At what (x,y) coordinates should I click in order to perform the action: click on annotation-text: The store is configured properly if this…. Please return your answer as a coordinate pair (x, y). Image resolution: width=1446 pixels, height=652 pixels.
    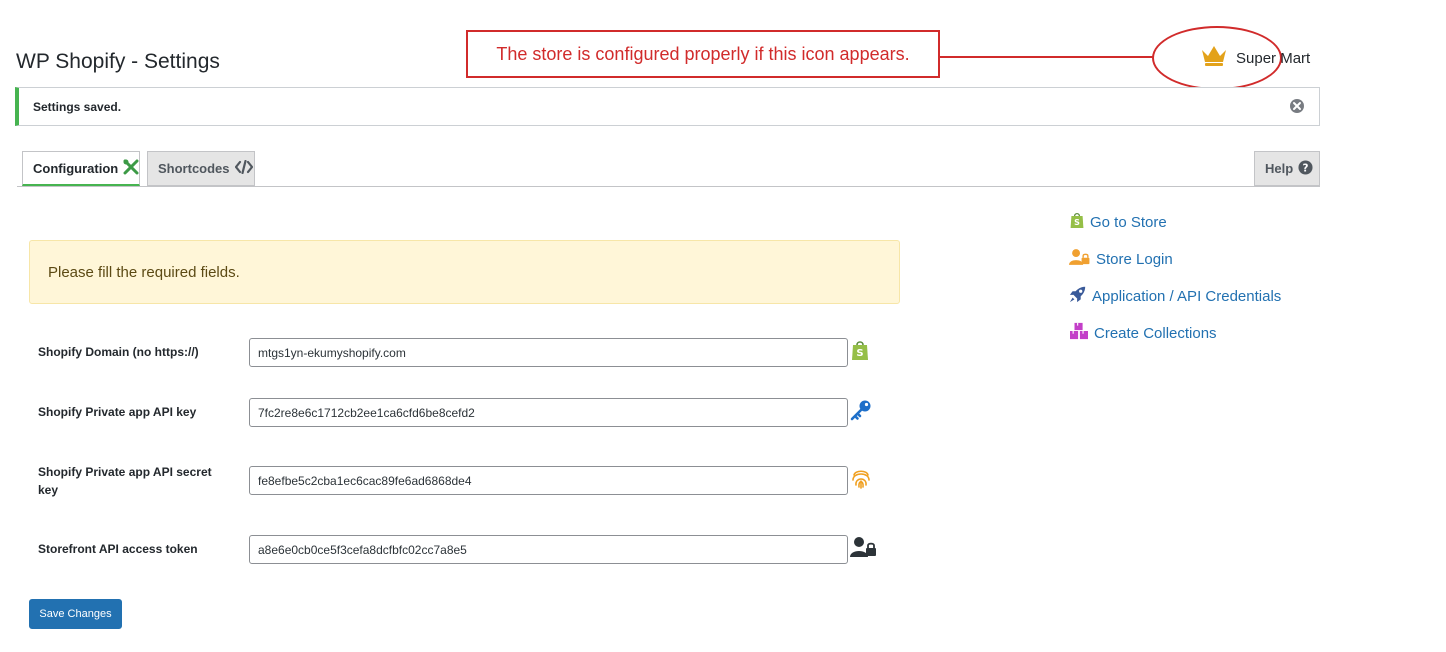
    Looking at the image, I should click on (703, 53).